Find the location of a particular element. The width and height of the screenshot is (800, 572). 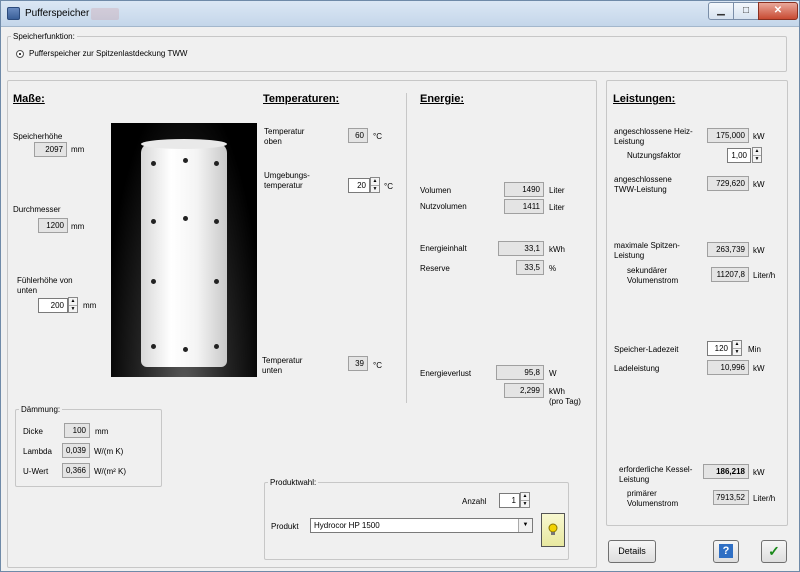

temp-unten-field: 39 is located at coordinates (358, 363).